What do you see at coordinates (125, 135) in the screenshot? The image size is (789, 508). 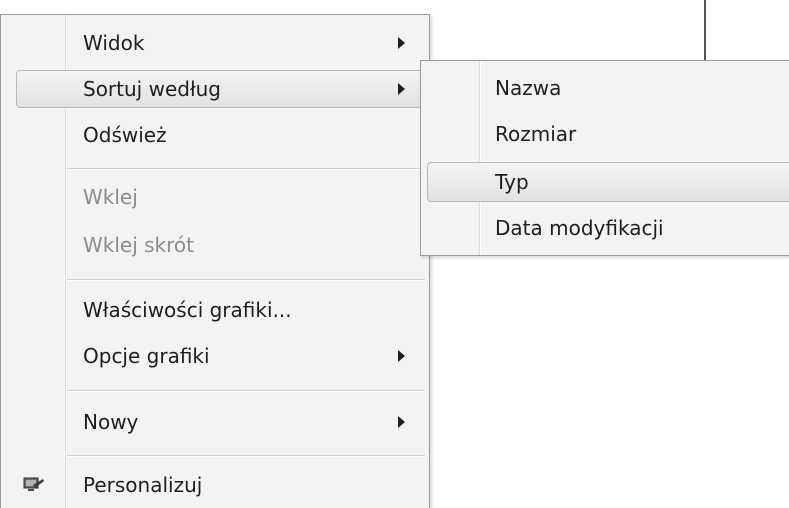 I see `menu-item-label: Odśwież` at bounding box center [125, 135].